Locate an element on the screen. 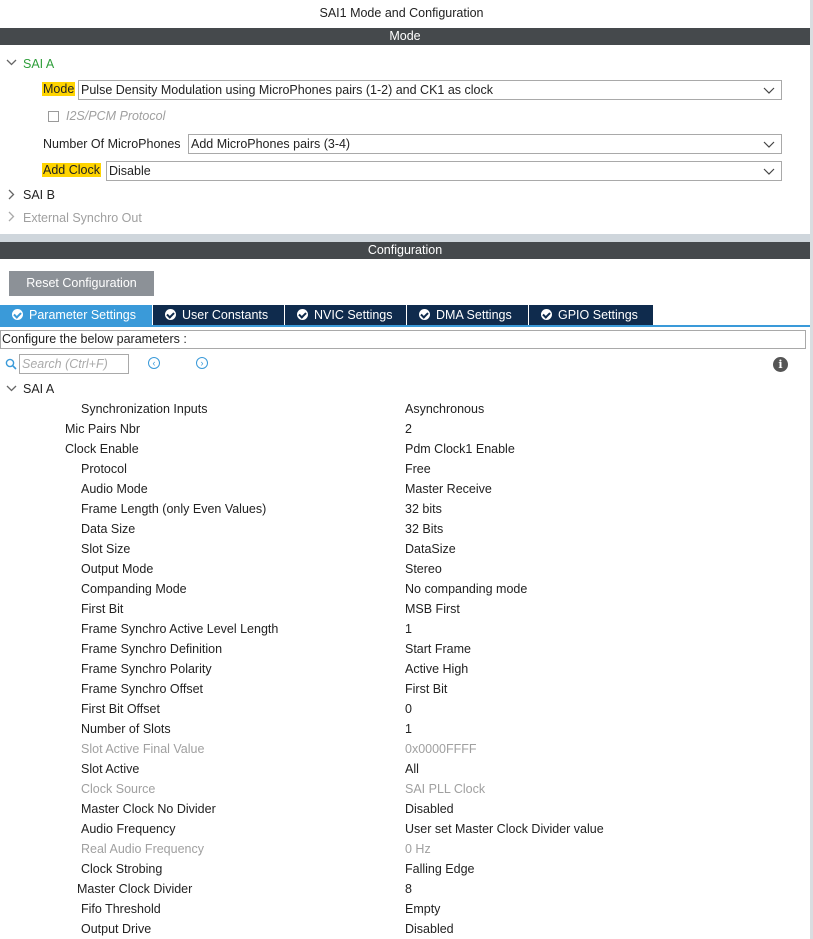 The height and width of the screenshot is (939, 813). info-icon: i is located at coordinates (780, 364).